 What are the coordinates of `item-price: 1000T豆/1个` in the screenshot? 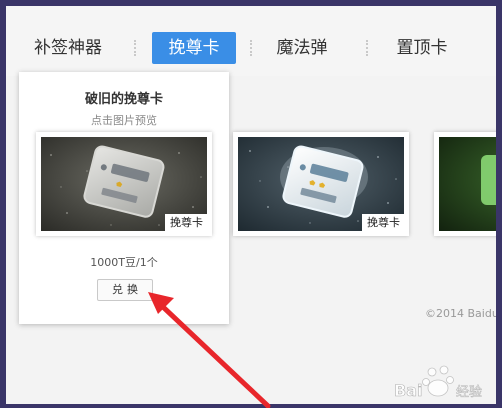 It's located at (124, 262).